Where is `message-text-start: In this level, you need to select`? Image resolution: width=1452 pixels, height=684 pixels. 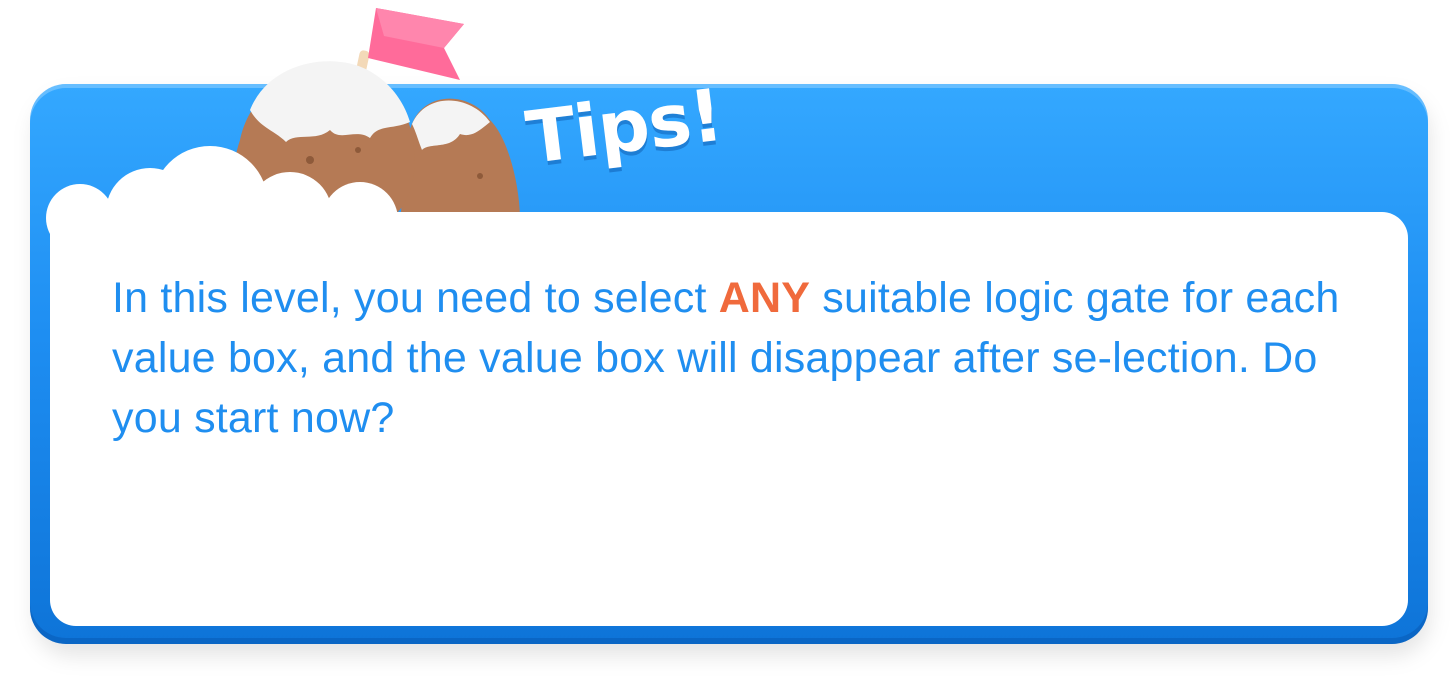
message-text-start: In this level, you need to select is located at coordinates (415, 298).